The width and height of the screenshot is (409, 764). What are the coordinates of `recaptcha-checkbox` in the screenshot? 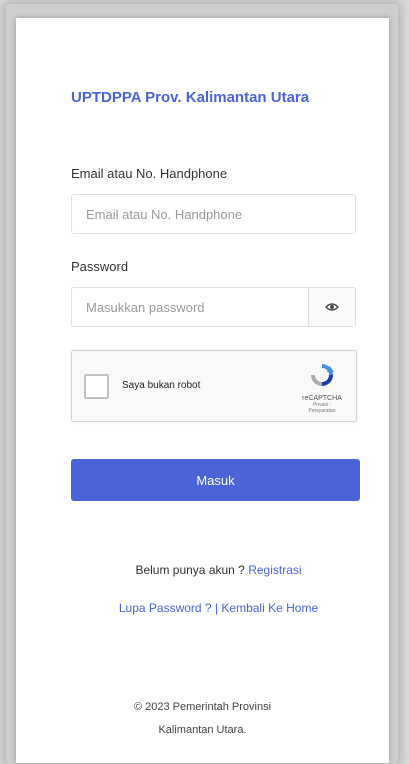 It's located at (96, 386).